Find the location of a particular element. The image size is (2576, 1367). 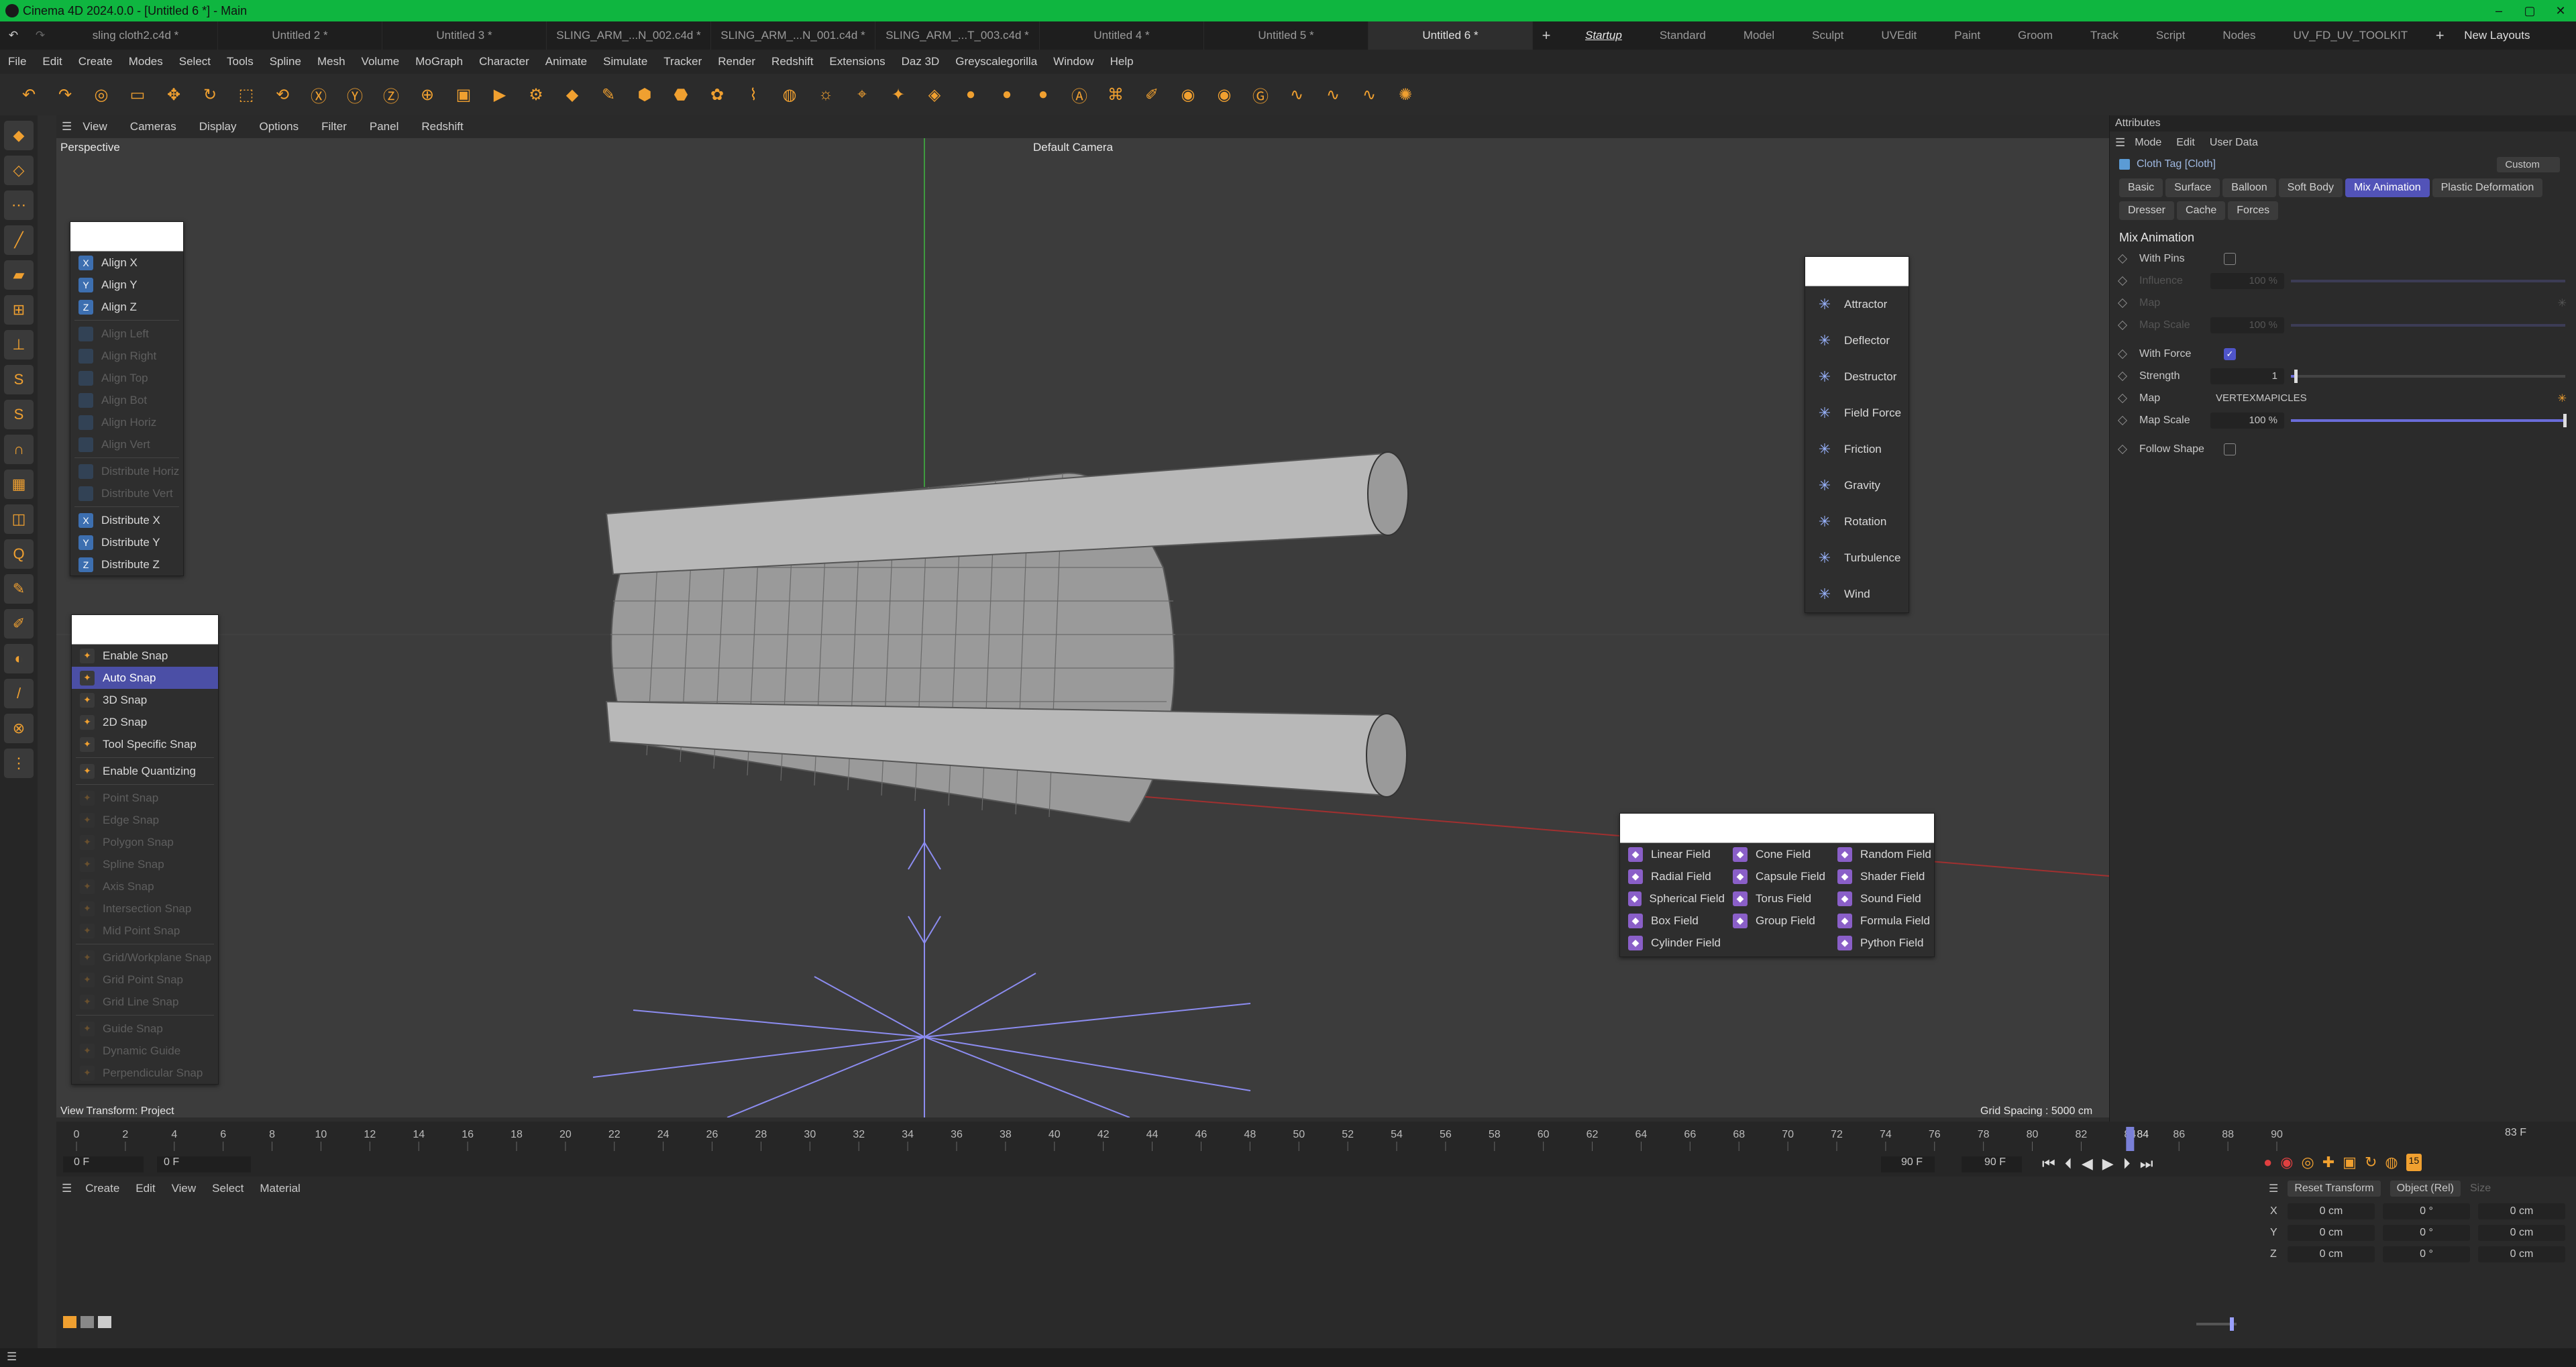

material-menu-create: Create is located at coordinates (102, 1189).